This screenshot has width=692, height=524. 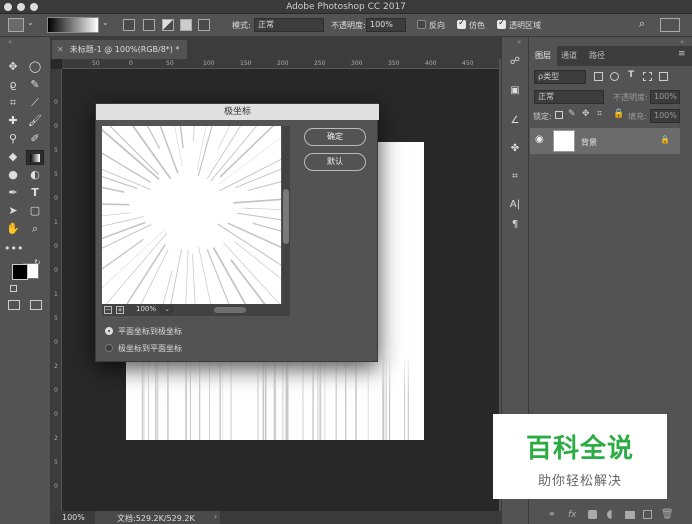 I want to click on tab-paths: 路径, so click(x=597, y=56).